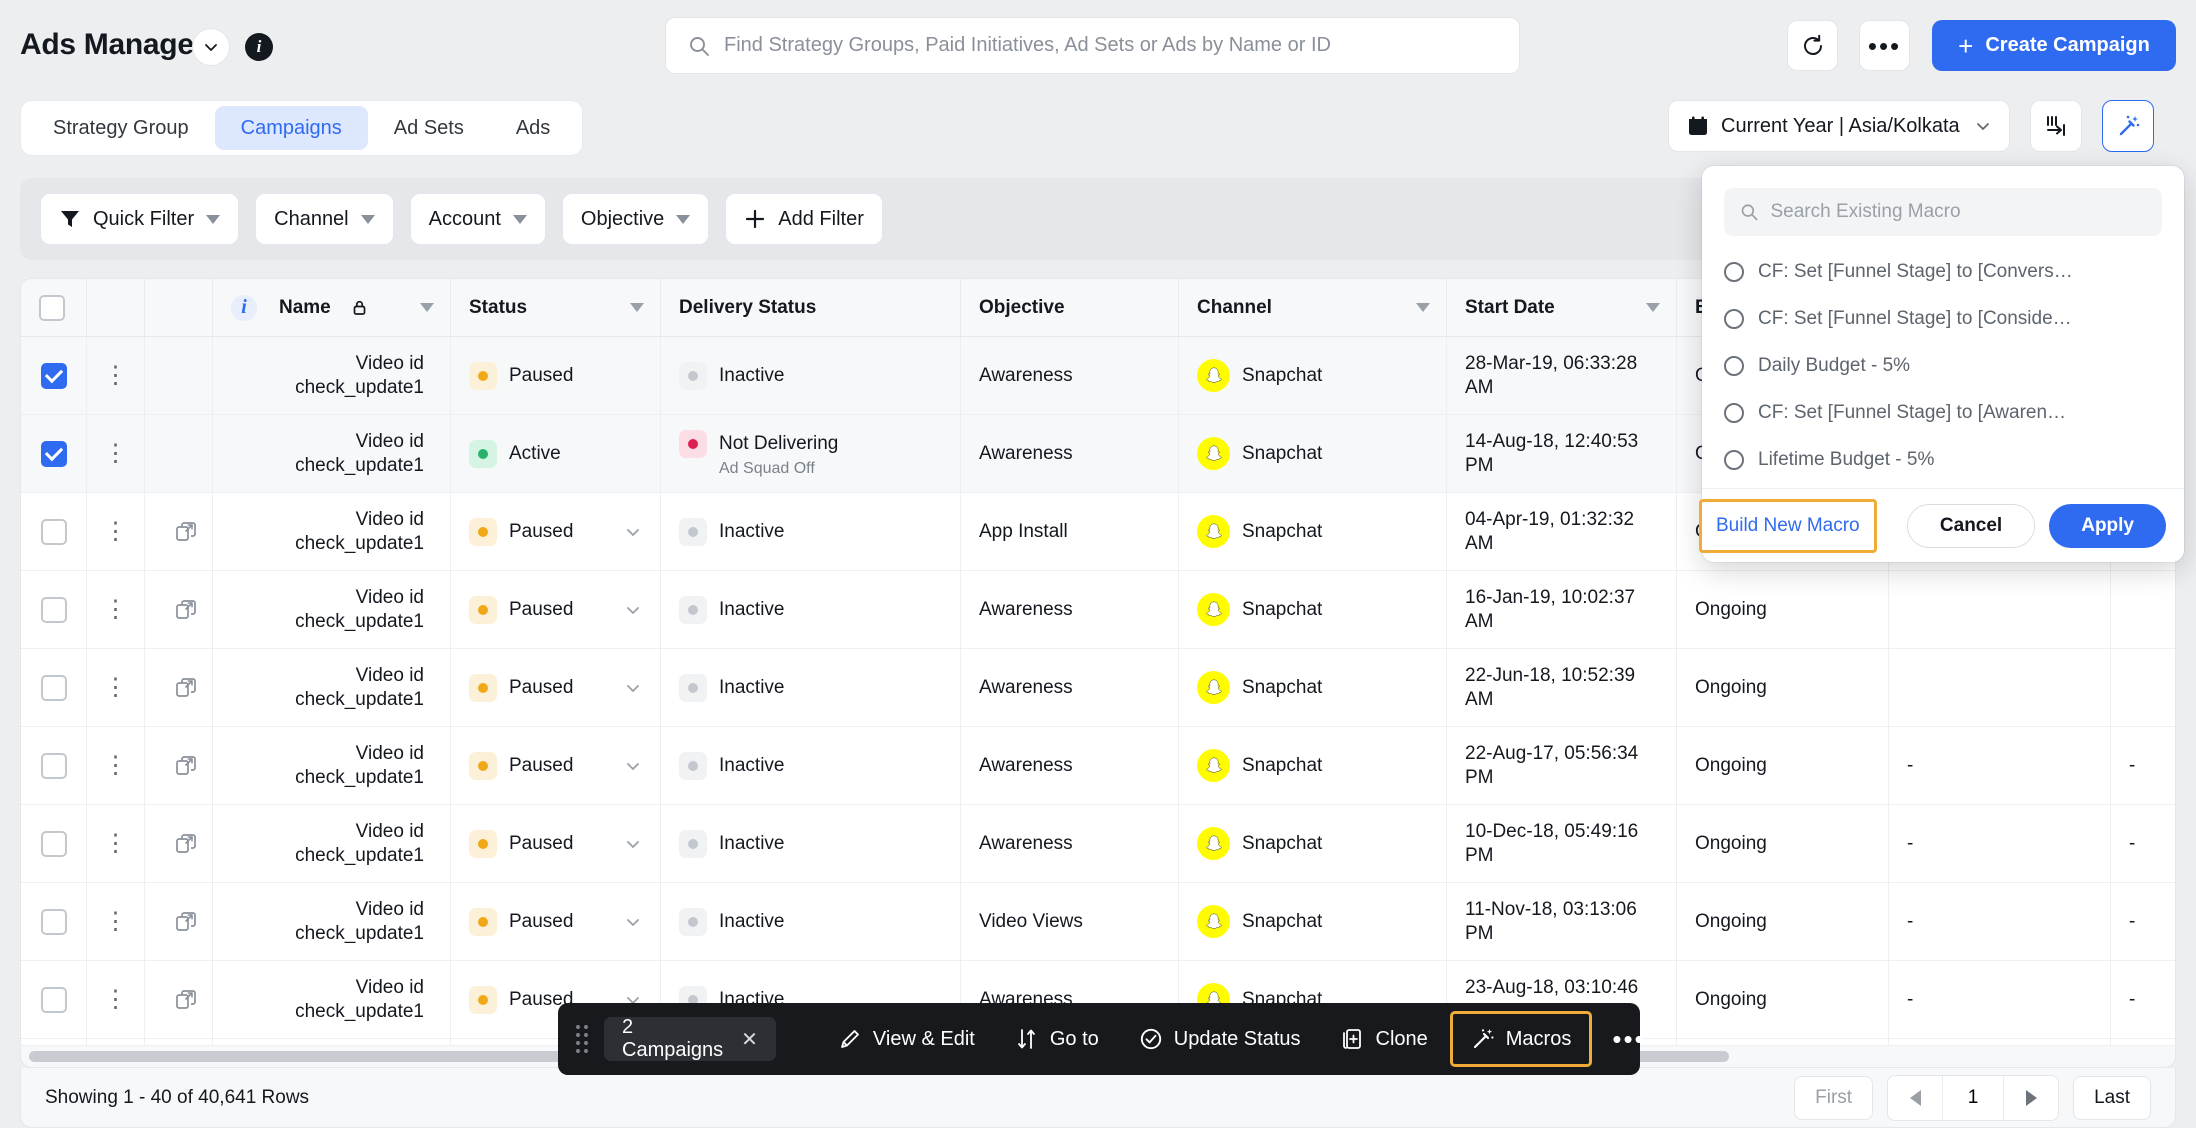  I want to click on current-page-label: 1, so click(1973, 1097).